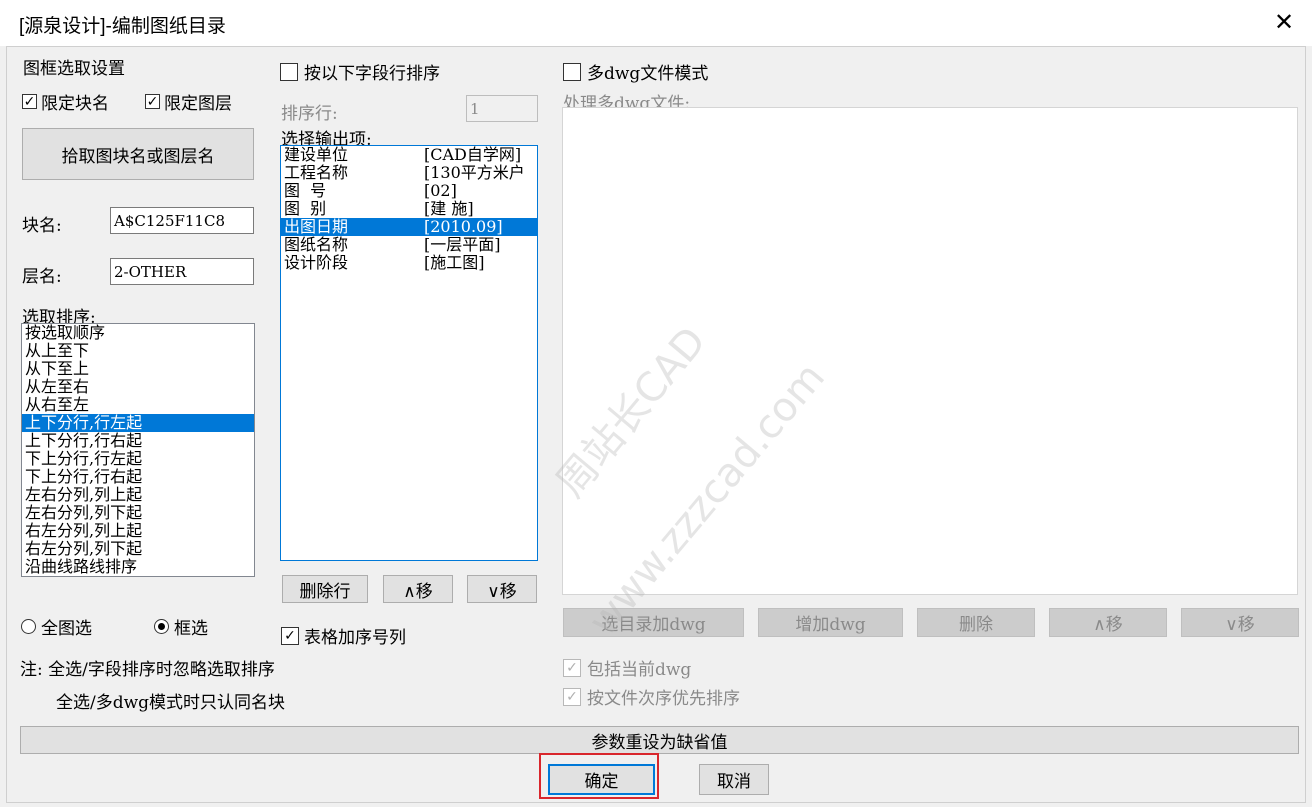  What do you see at coordinates (191, 629) in the screenshot?
I see `radio-box-label: 框选` at bounding box center [191, 629].